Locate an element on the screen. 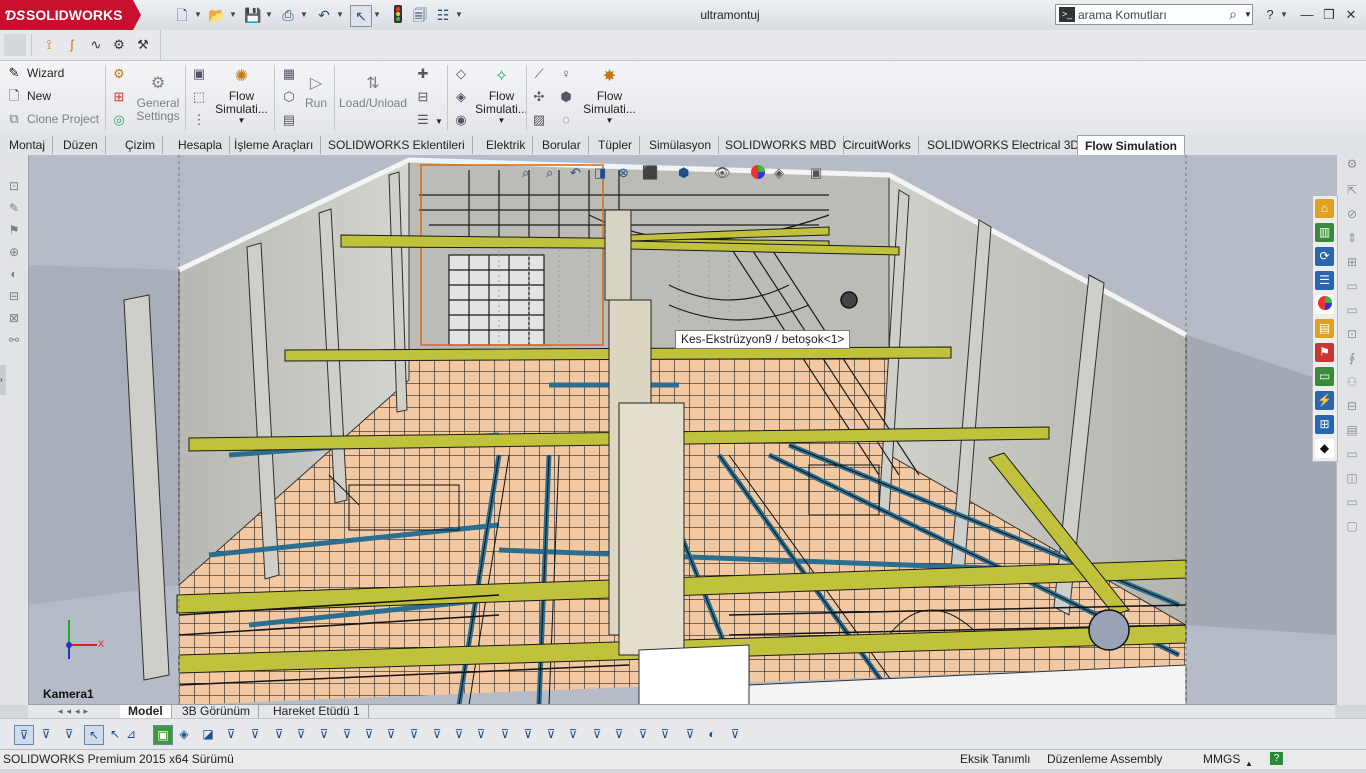 The width and height of the screenshot is (1366, 773). flow-simulation-tools-button: ✸ Flow Simulati... ▼ is located at coordinates (609, 96).